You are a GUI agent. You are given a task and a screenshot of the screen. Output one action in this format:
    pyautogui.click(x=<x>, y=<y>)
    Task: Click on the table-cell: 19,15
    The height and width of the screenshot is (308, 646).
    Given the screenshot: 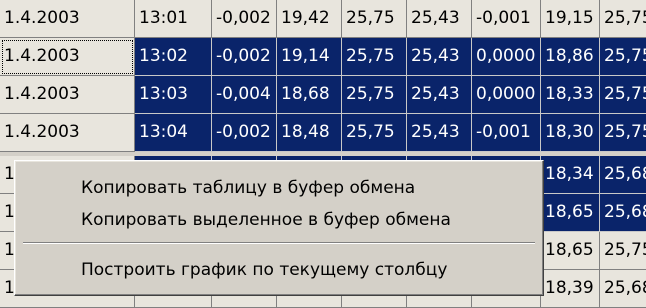 What is the action you would take?
    pyautogui.click(x=570, y=19)
    